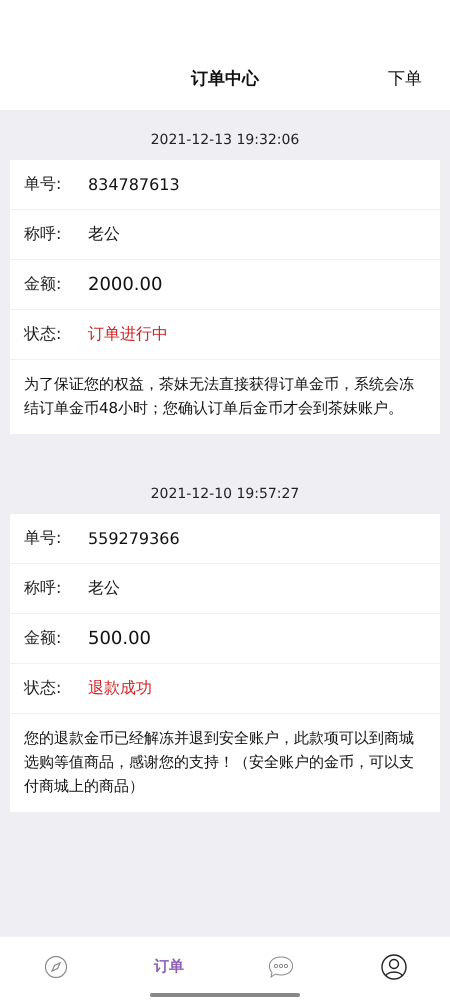  What do you see at coordinates (134, 184) in the screenshot?
I see `field-value: 834787613` at bounding box center [134, 184].